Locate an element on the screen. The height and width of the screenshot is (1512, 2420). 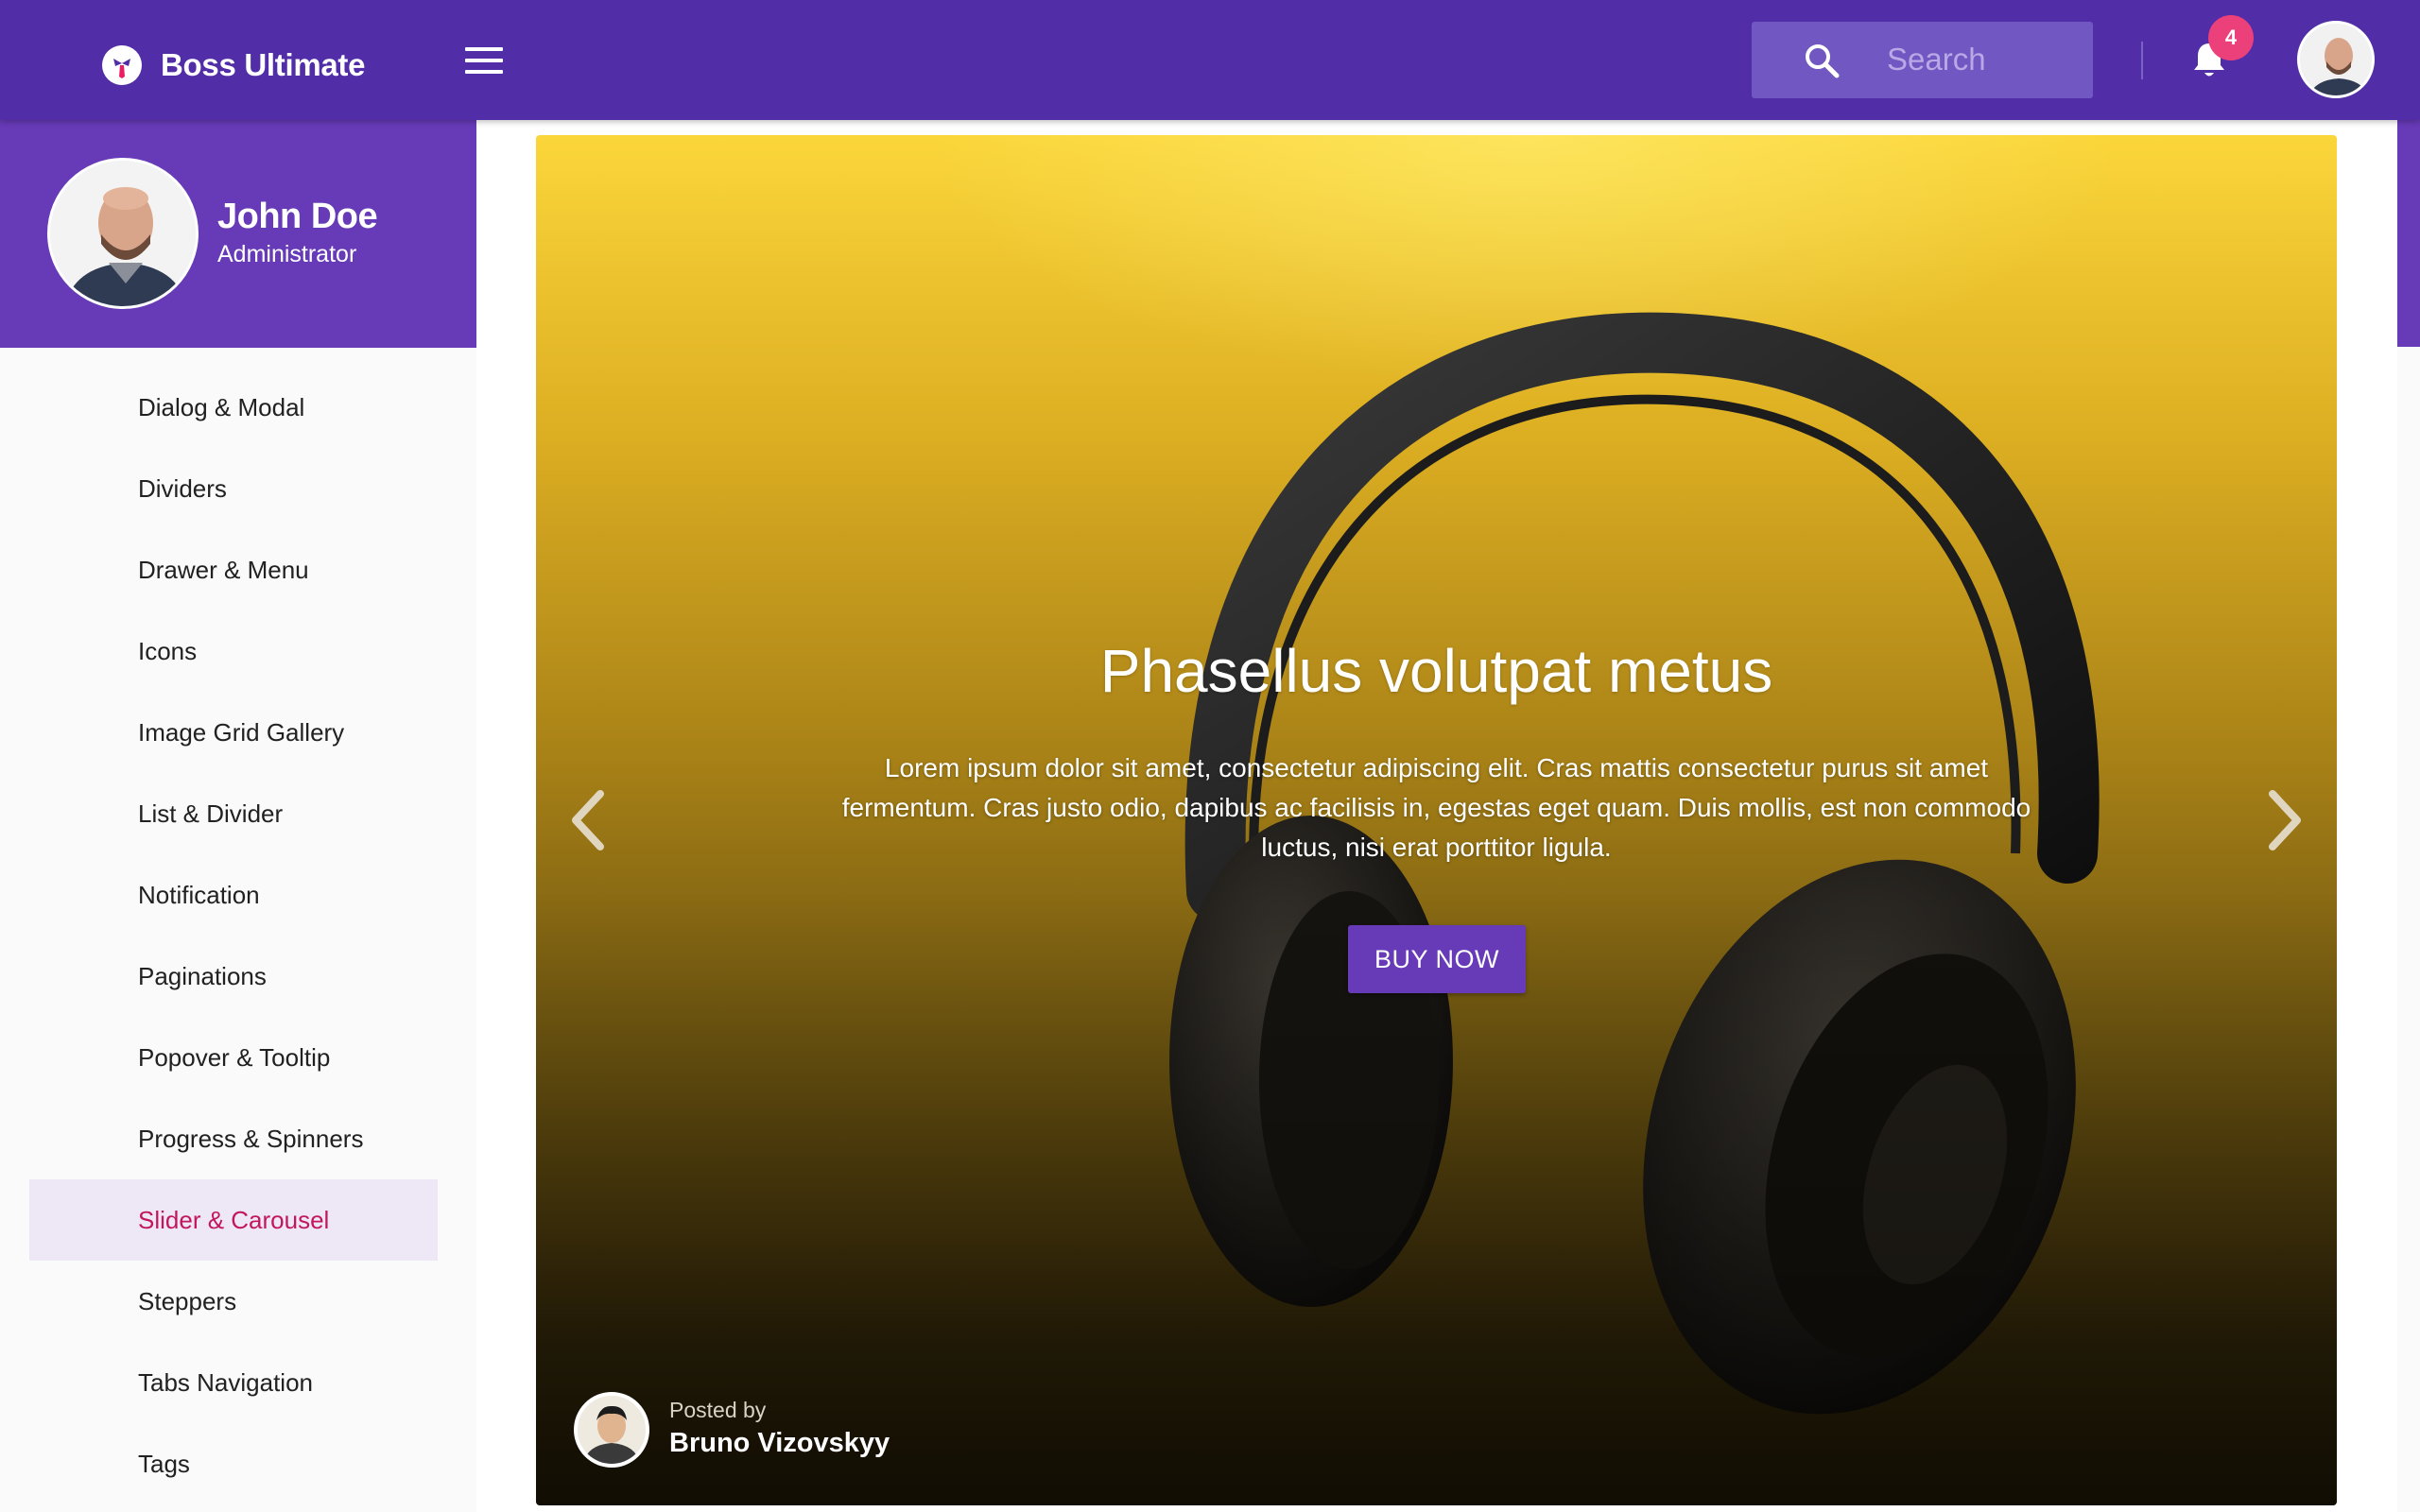
sidebar-item-label: Image Grid Gallery is located at coordinates (242, 732).